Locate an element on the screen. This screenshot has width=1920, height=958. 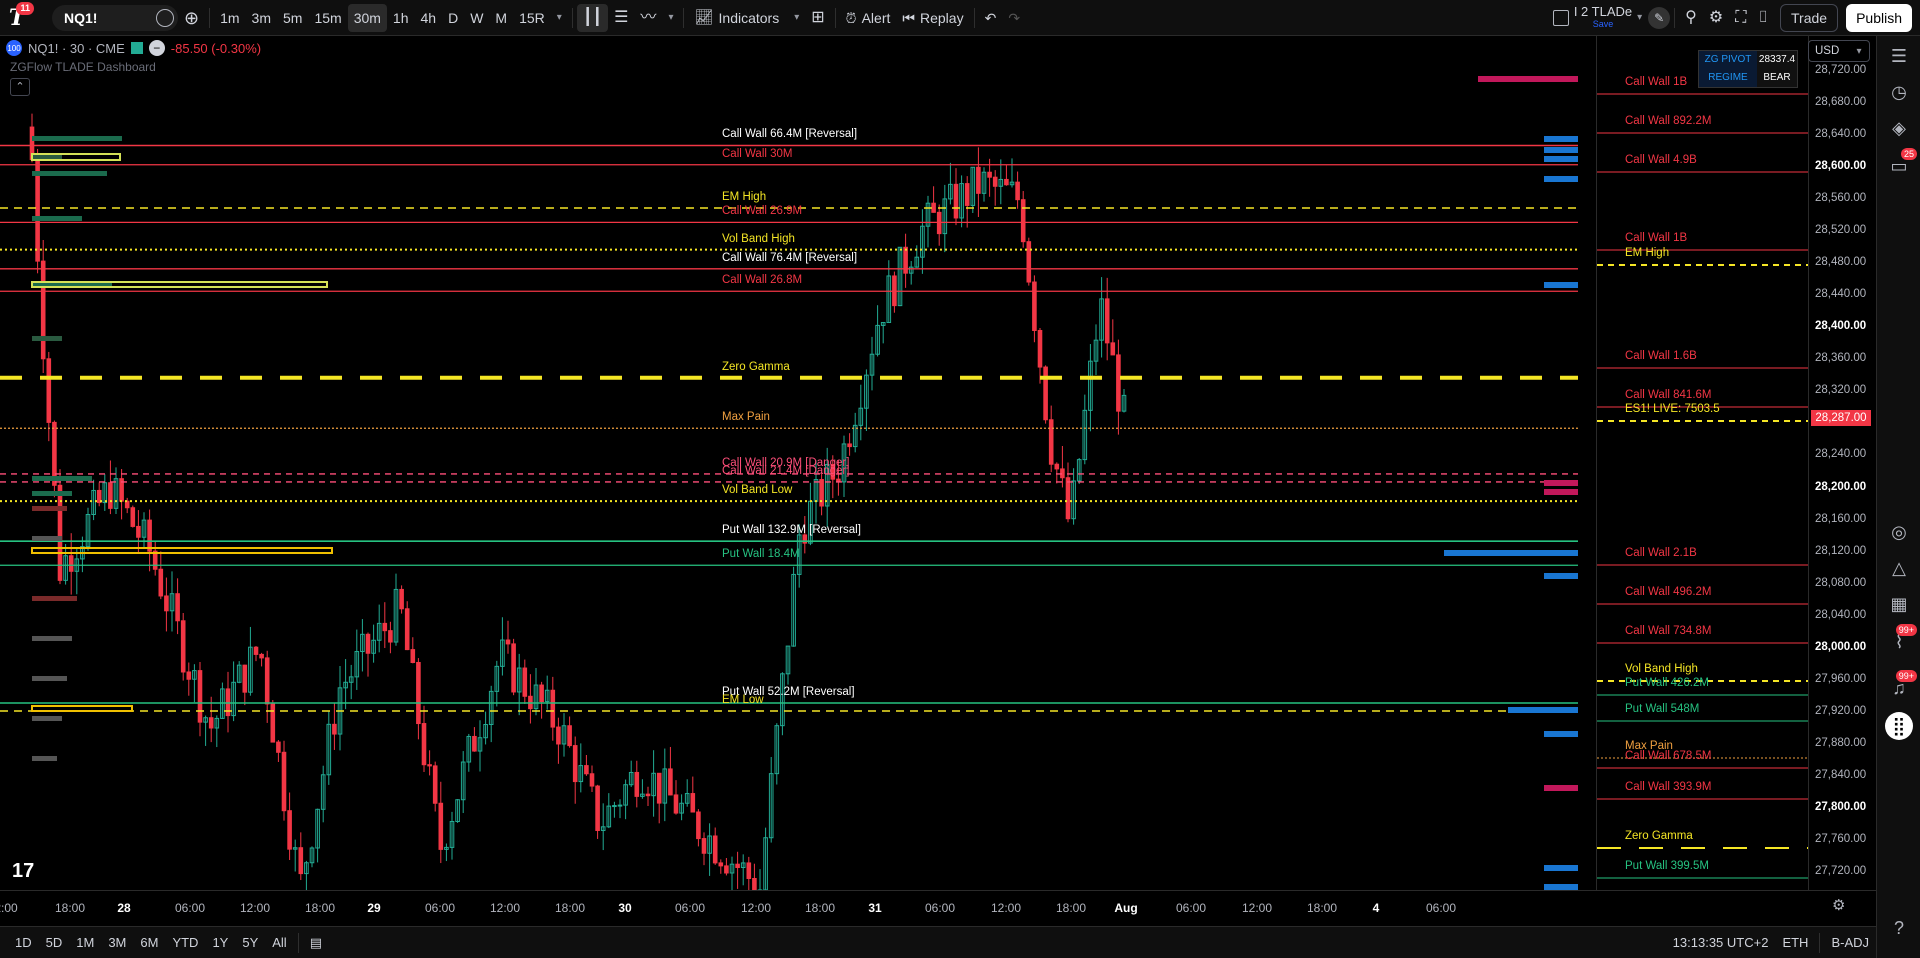
adjust-toggle: B-ADJ is located at coordinates (1850, 942).